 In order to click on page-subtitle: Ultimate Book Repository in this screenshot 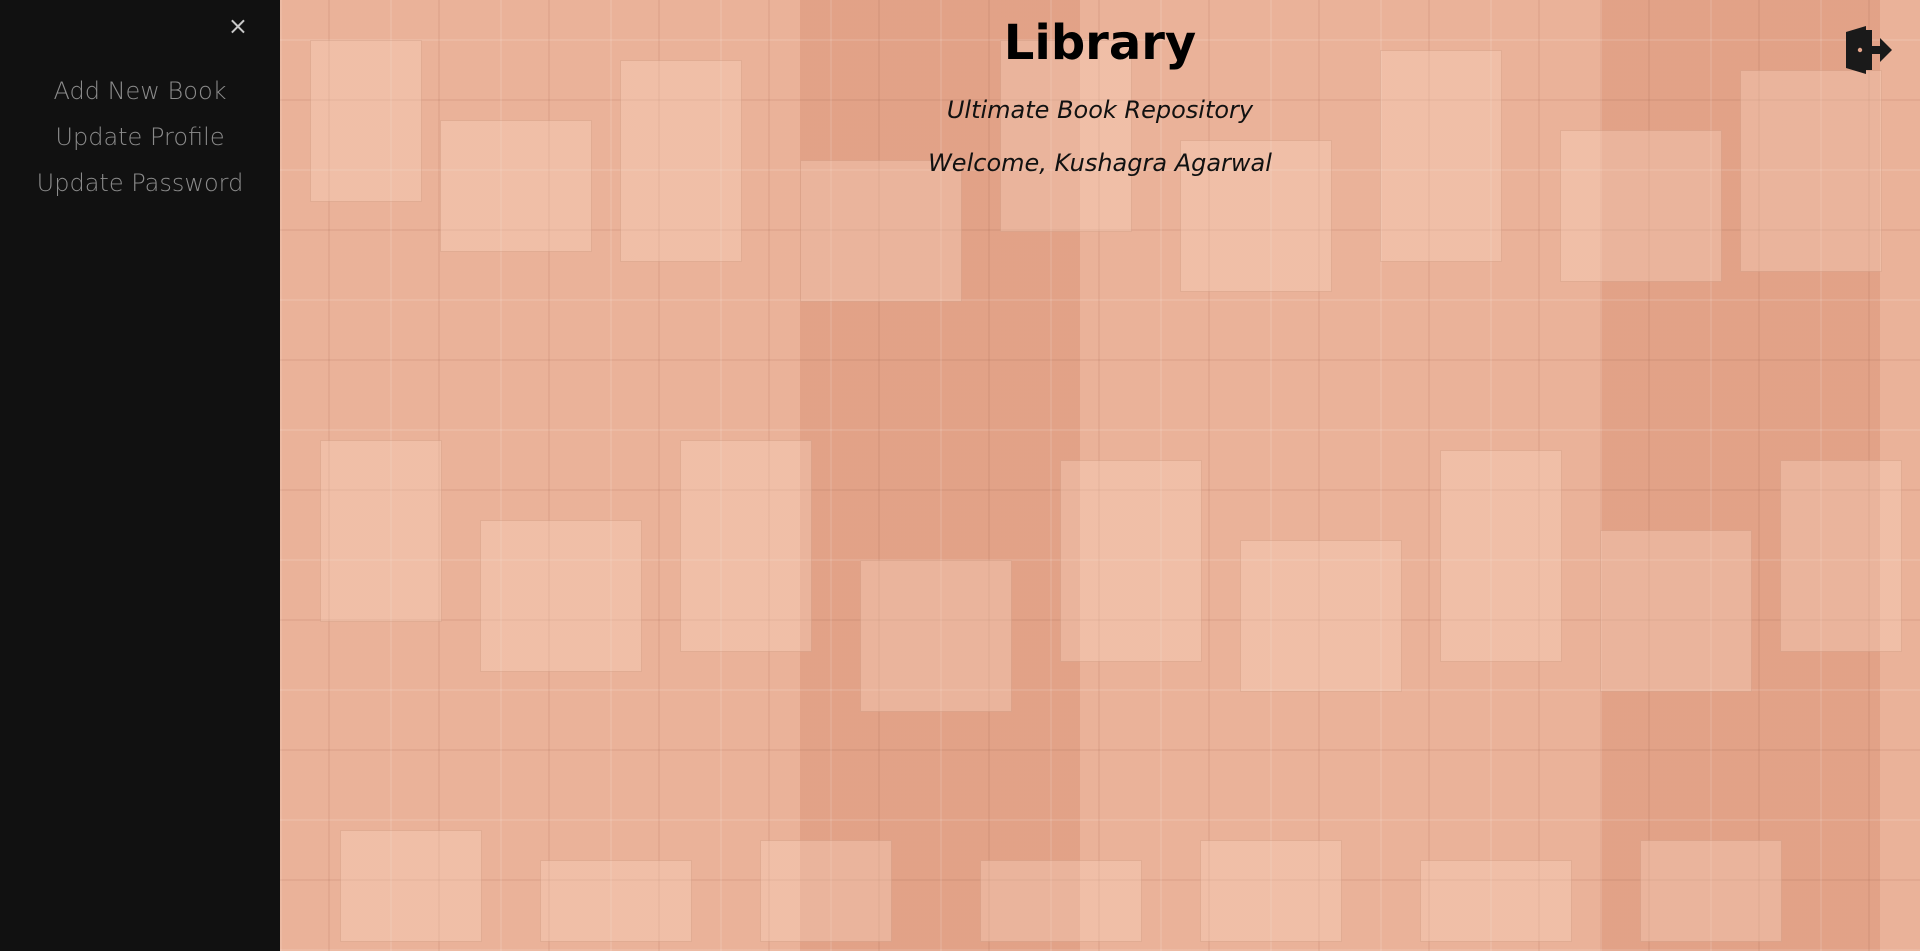, I will do `click(1100, 110)`.